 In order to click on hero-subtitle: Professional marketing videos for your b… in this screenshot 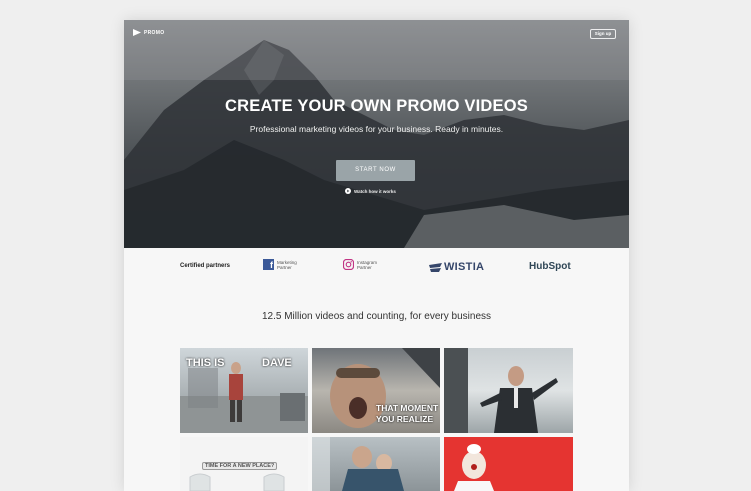, I will do `click(376, 129)`.